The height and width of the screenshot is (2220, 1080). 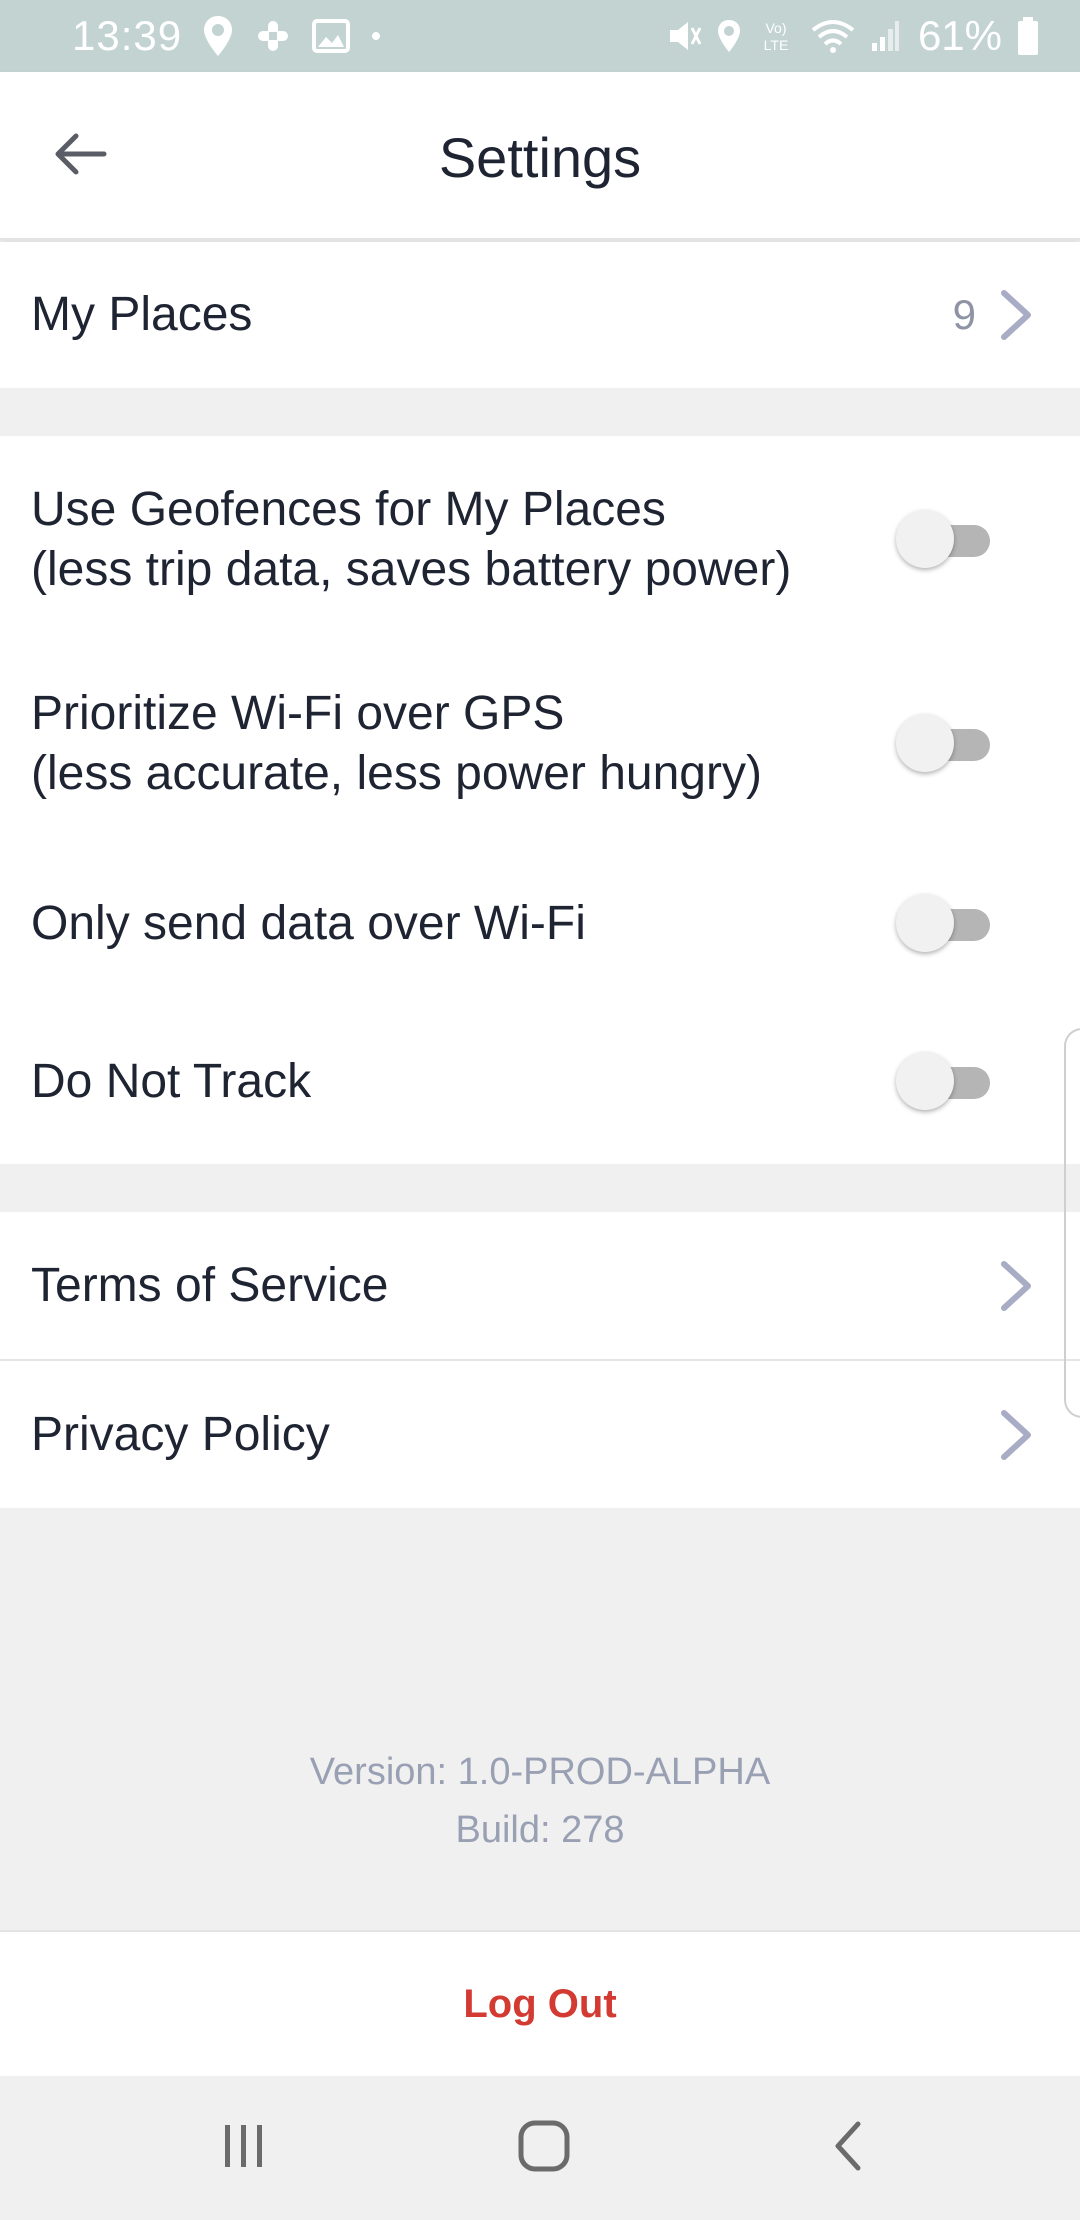 What do you see at coordinates (776, 45) in the screenshot?
I see `svg-text: LTE` at bounding box center [776, 45].